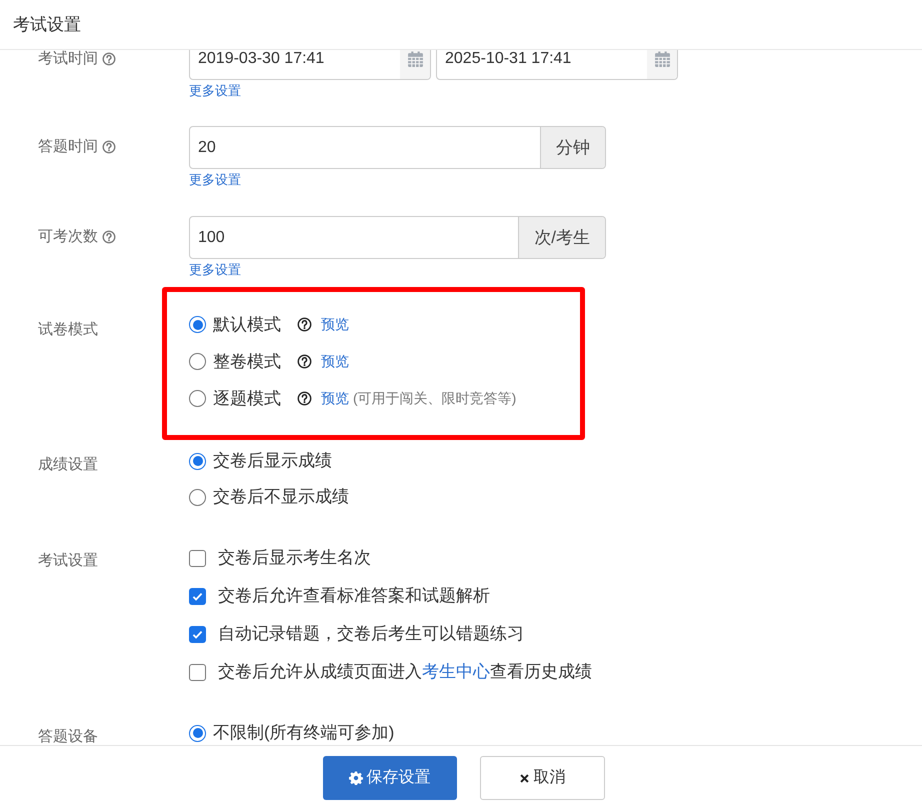  Describe the element at coordinates (434, 398) in the screenshot. I see `option-note: (可用于闯关、限时竞答等)` at that location.